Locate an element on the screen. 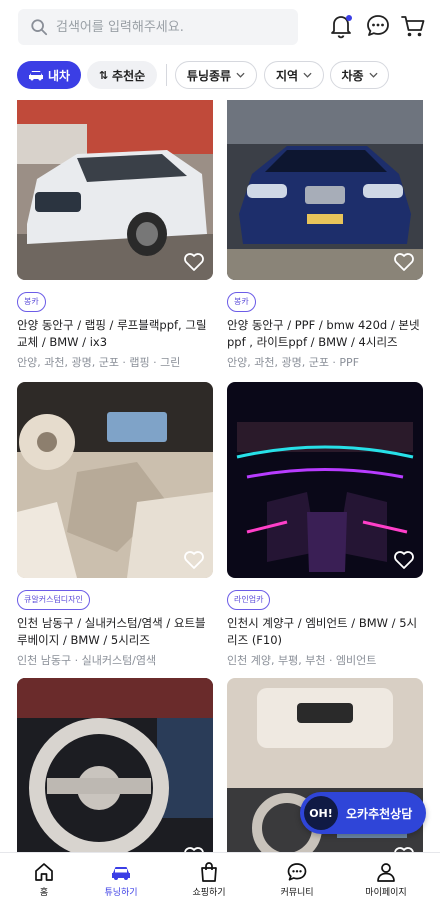 The height and width of the screenshot is (907, 440). nav-item-mypage: 마이페이지 is located at coordinates (386, 880).